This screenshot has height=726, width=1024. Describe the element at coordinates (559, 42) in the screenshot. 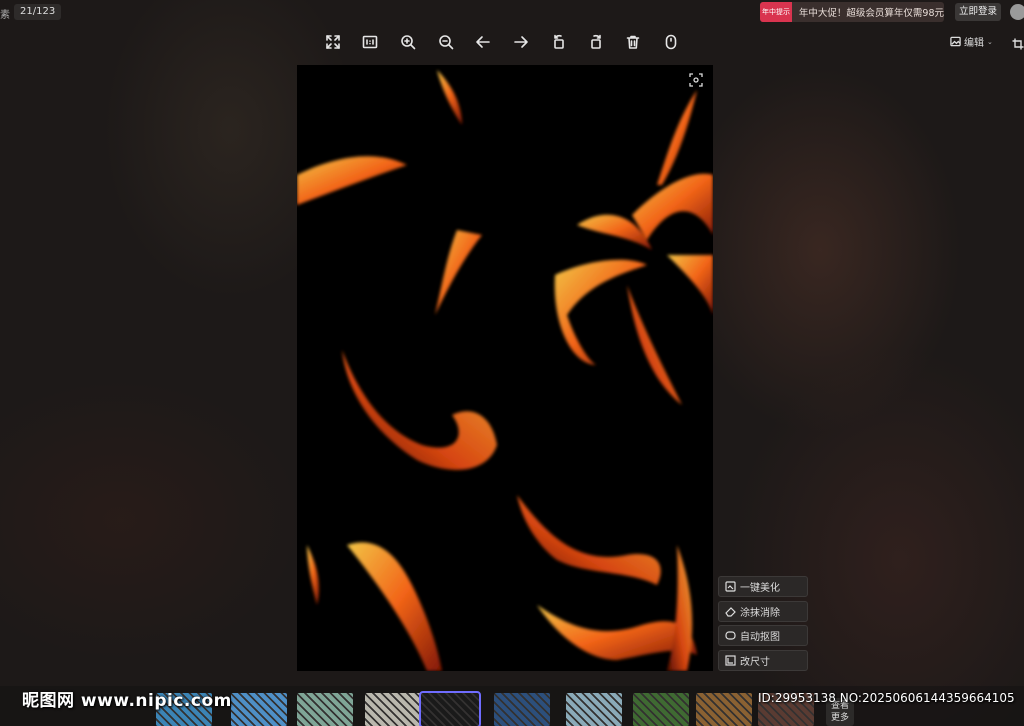

I see `rotate-left-icon` at that location.